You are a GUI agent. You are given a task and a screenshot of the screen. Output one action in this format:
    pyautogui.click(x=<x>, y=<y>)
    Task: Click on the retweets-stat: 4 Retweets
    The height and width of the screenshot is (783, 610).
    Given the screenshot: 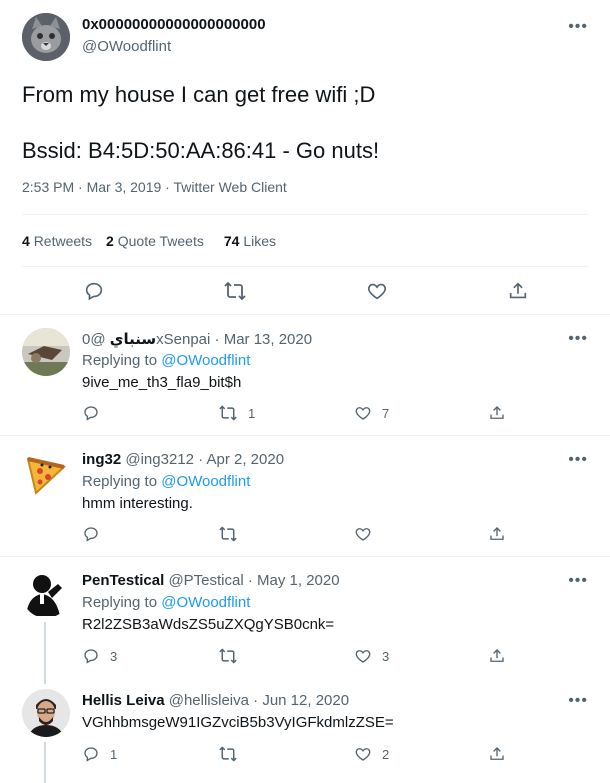 What is the action you would take?
    pyautogui.click(x=57, y=241)
    